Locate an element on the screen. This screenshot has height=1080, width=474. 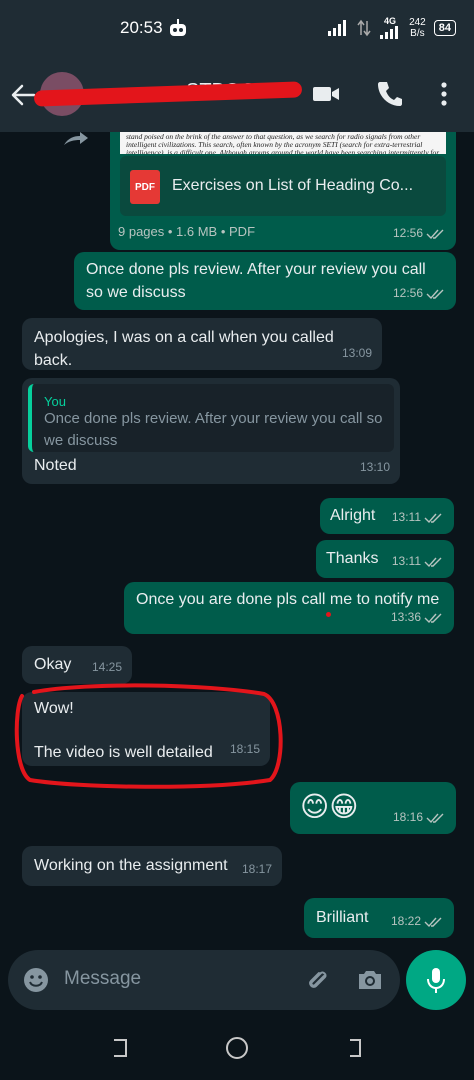
microphone-icon is located at coordinates (436, 980).